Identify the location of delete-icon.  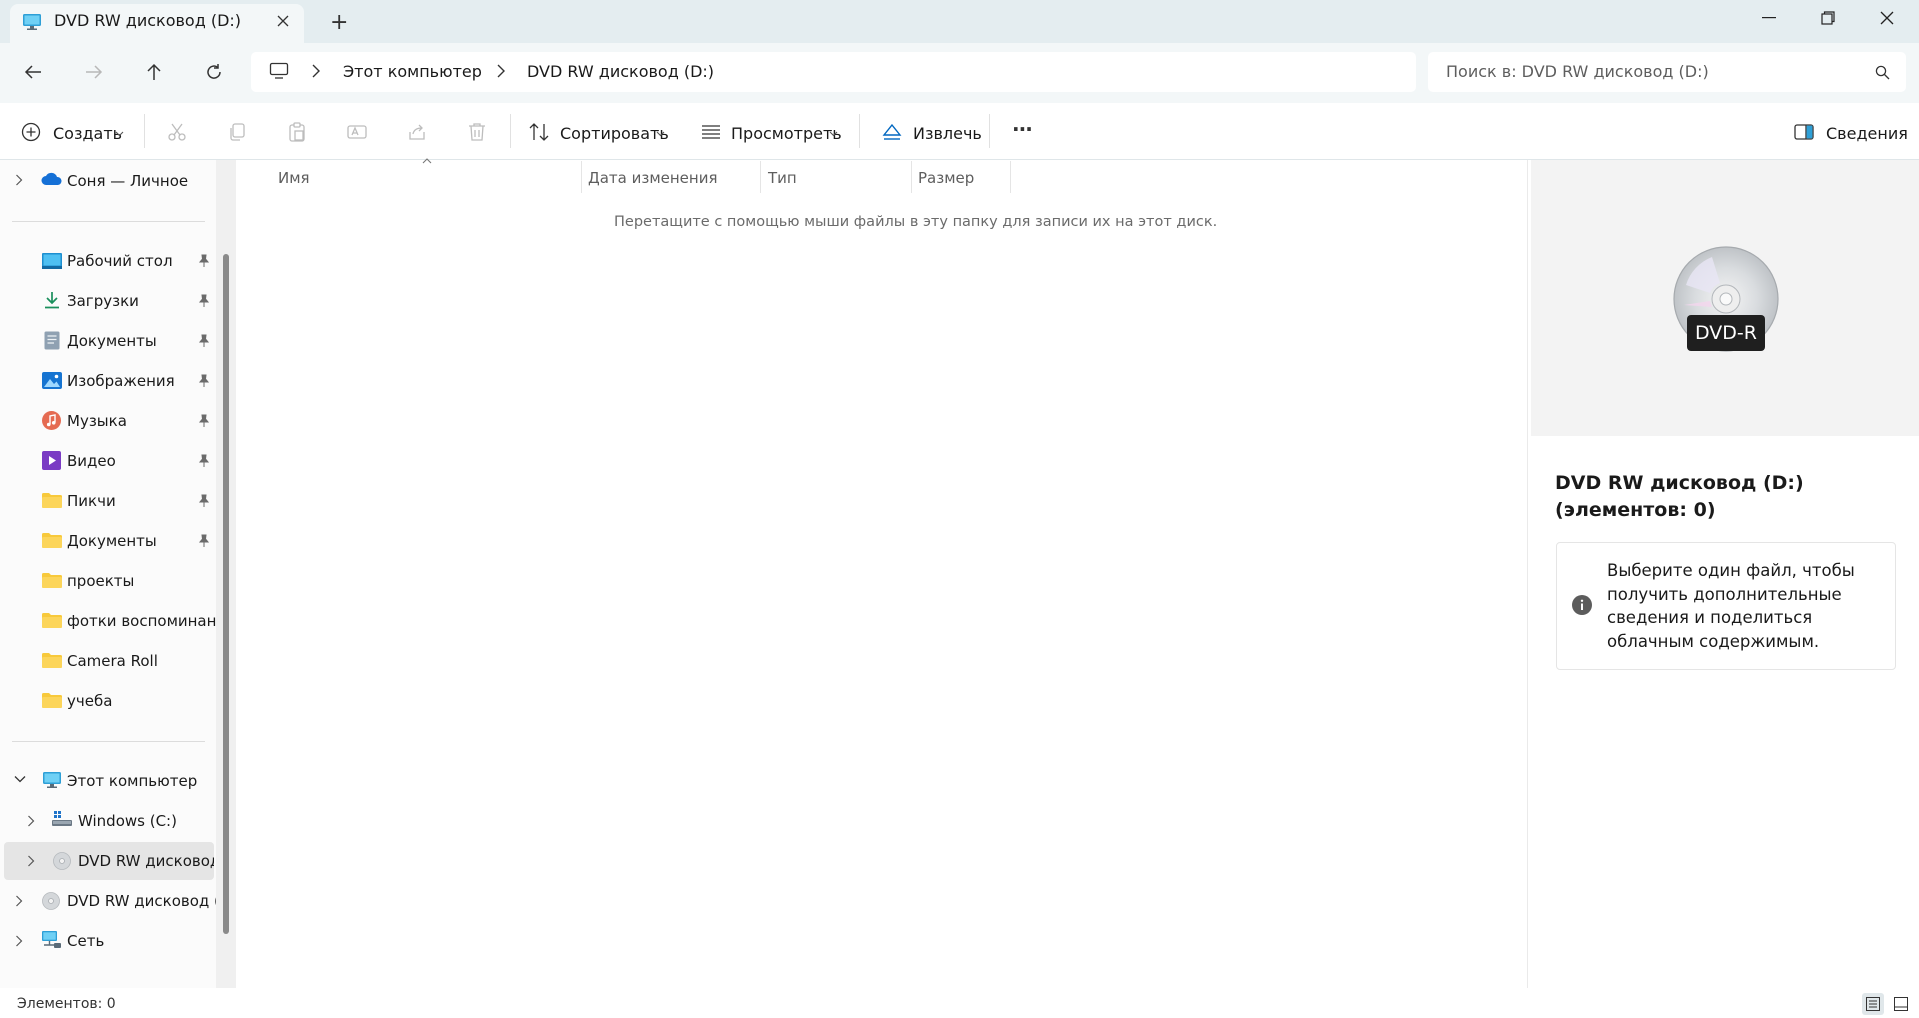
(477, 132).